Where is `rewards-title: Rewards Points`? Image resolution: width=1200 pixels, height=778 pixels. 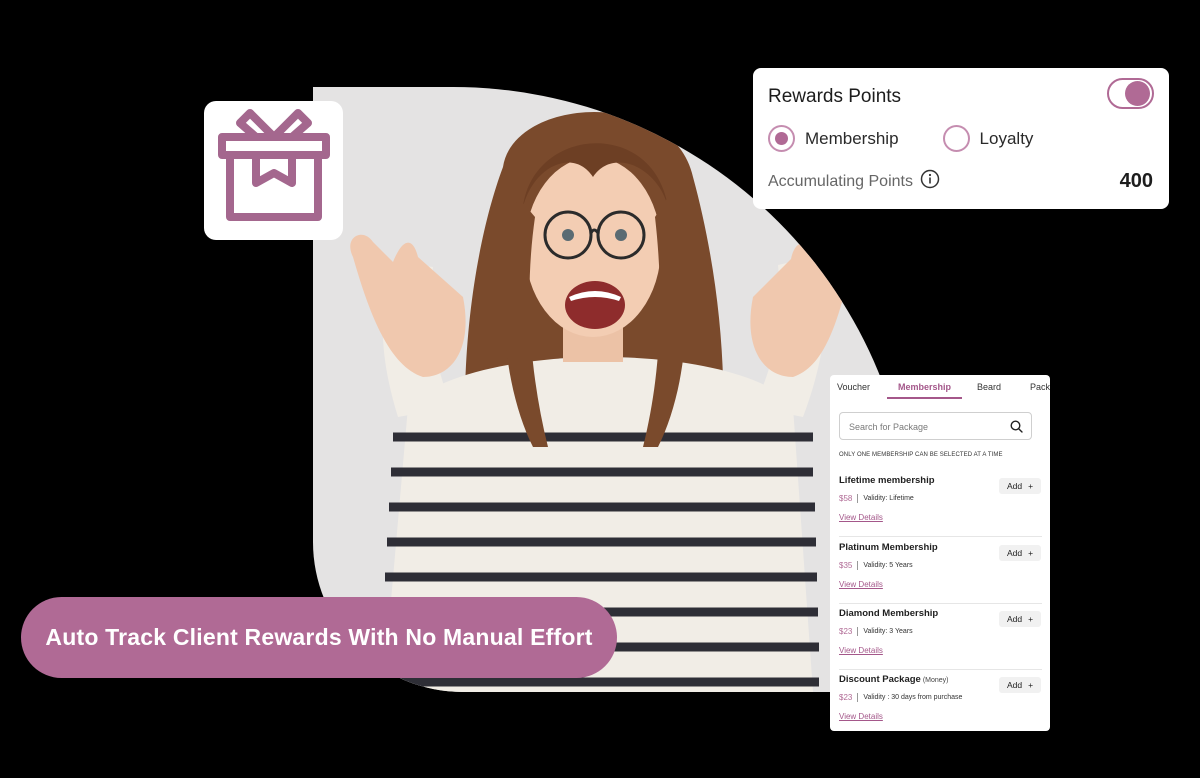 rewards-title: Rewards Points is located at coordinates (835, 96).